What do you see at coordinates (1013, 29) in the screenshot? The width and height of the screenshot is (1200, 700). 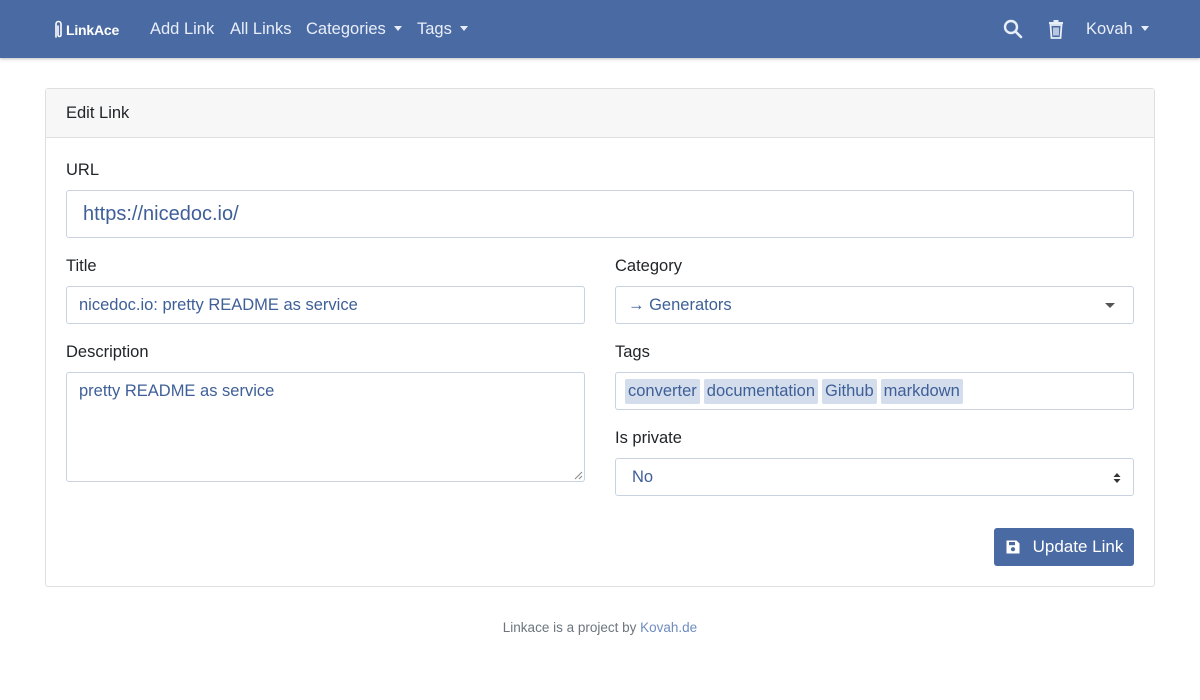 I see `search-icon` at bounding box center [1013, 29].